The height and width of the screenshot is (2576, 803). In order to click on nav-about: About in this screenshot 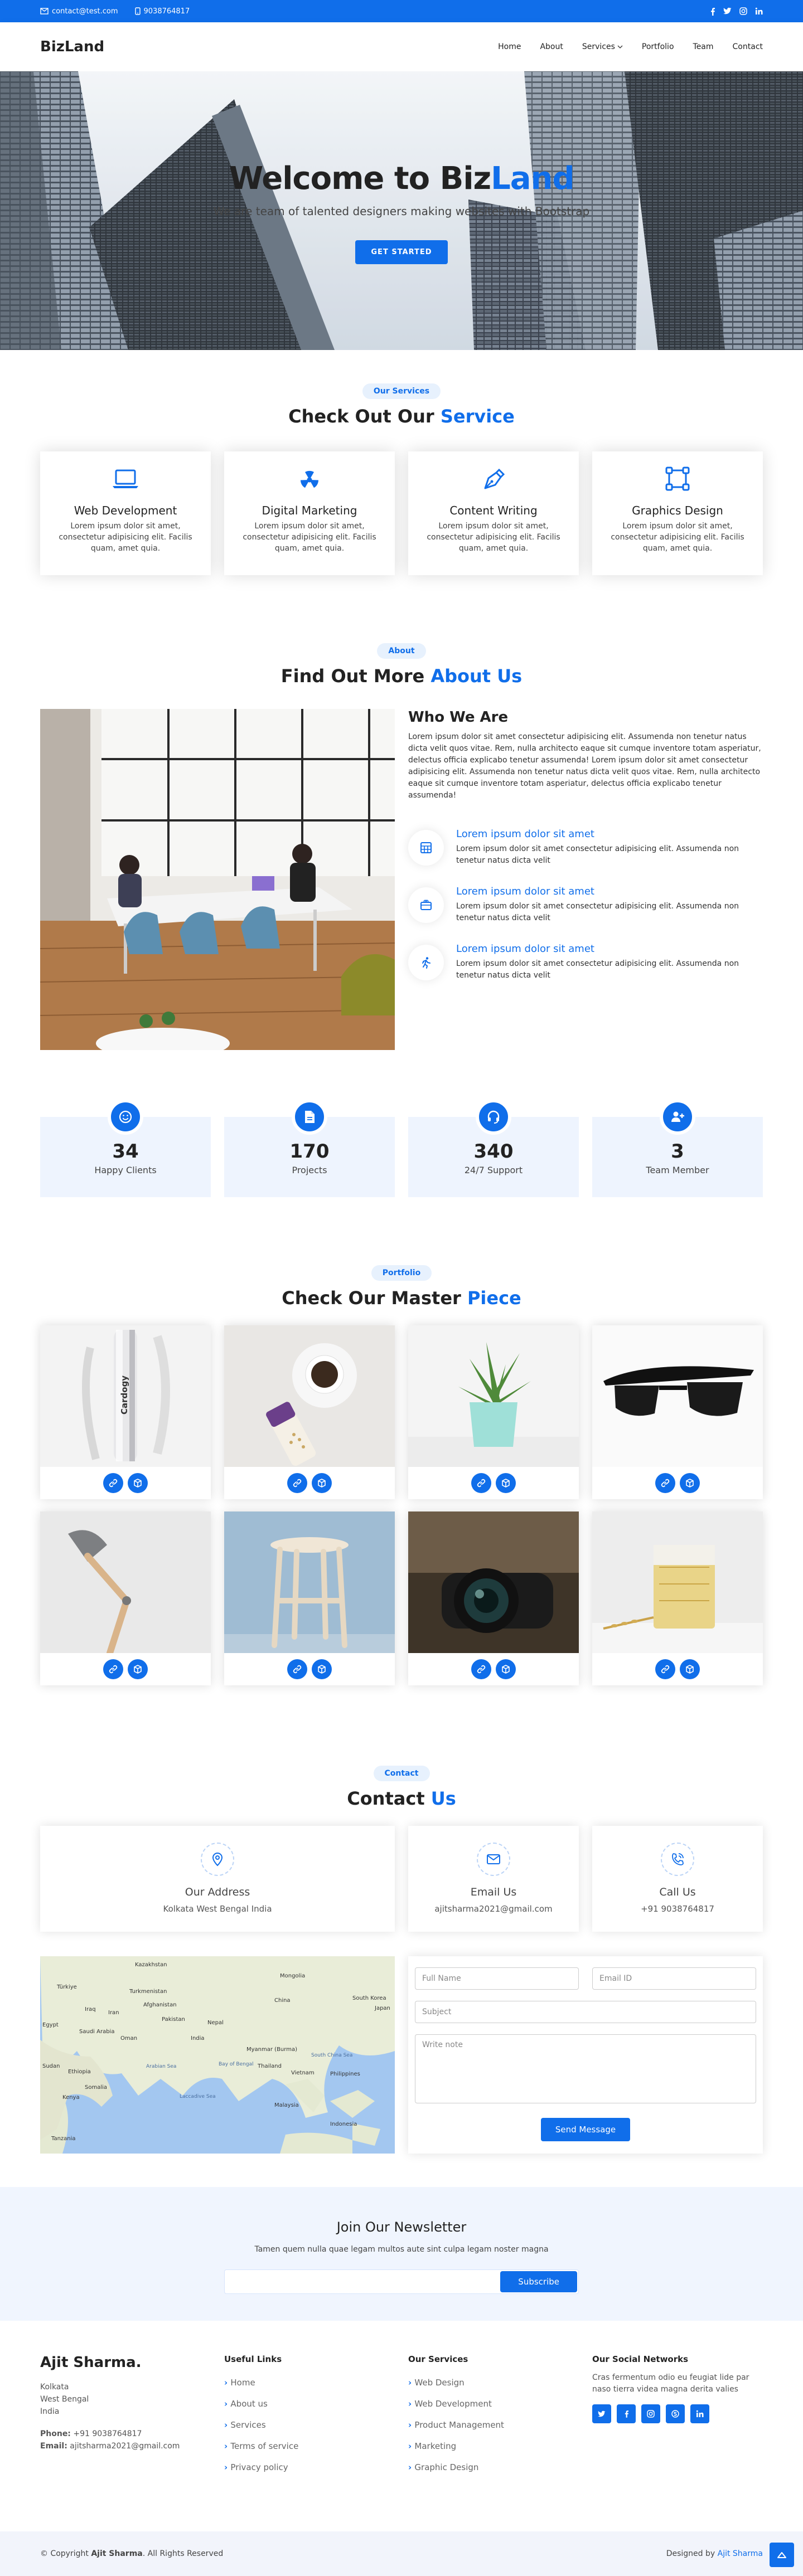, I will do `click(551, 47)`.